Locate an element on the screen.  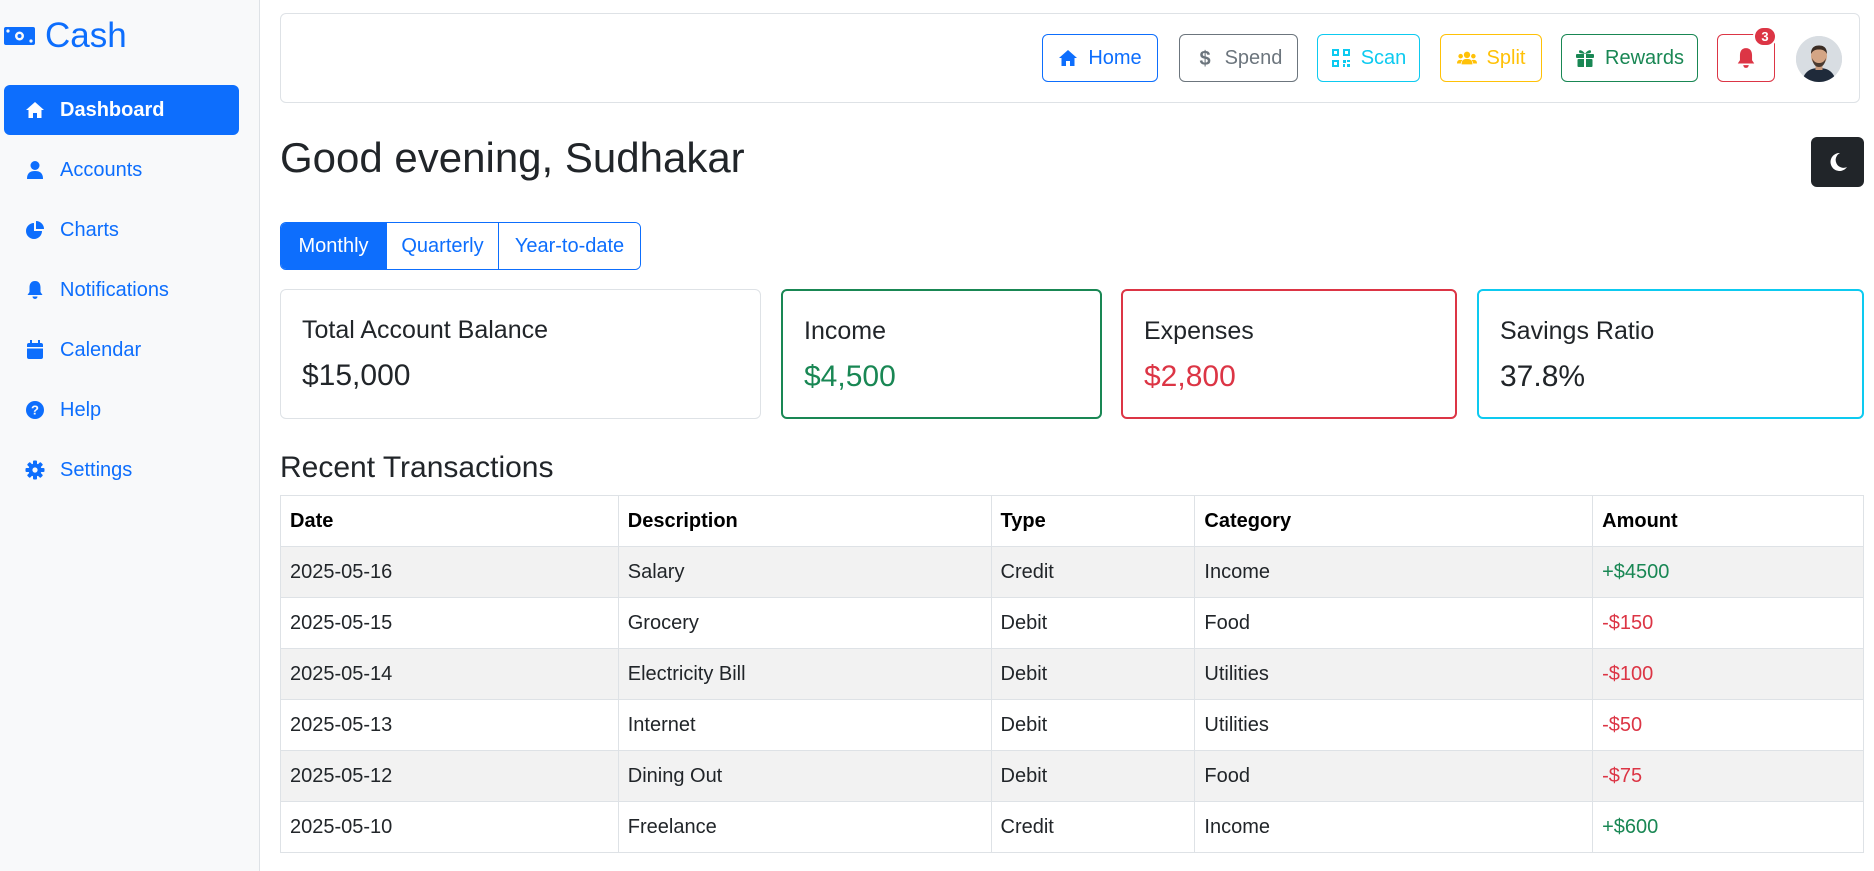
page-title: Good evening, Sudhakar is located at coordinates (512, 157).